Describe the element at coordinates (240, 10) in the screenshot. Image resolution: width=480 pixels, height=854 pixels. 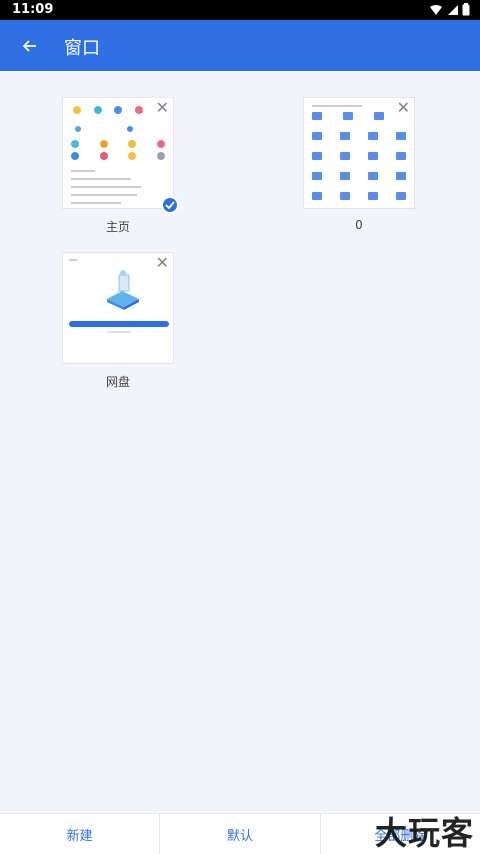
I see `status-bar: 11:09` at that location.